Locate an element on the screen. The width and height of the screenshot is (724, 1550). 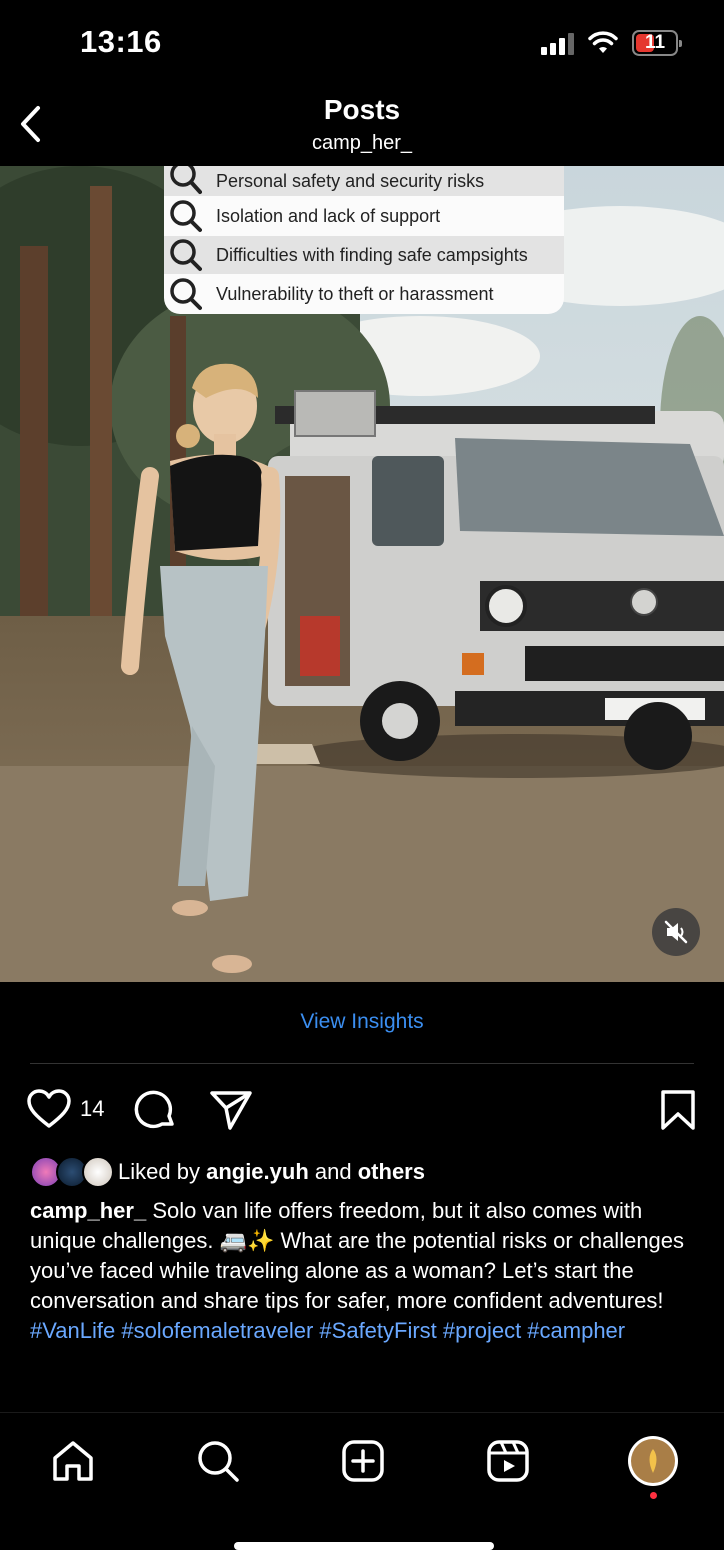
liker-username: angie.yuh is located at coordinates (257, 1171).